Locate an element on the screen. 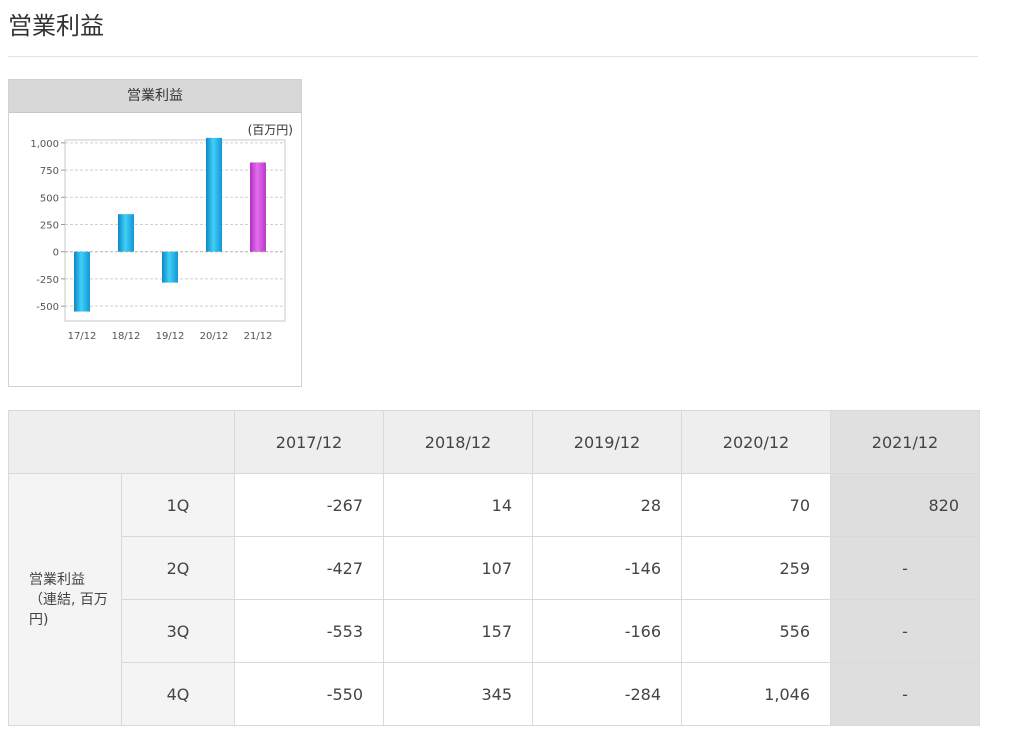  y-tick-label: 750 is located at coordinates (49, 171).